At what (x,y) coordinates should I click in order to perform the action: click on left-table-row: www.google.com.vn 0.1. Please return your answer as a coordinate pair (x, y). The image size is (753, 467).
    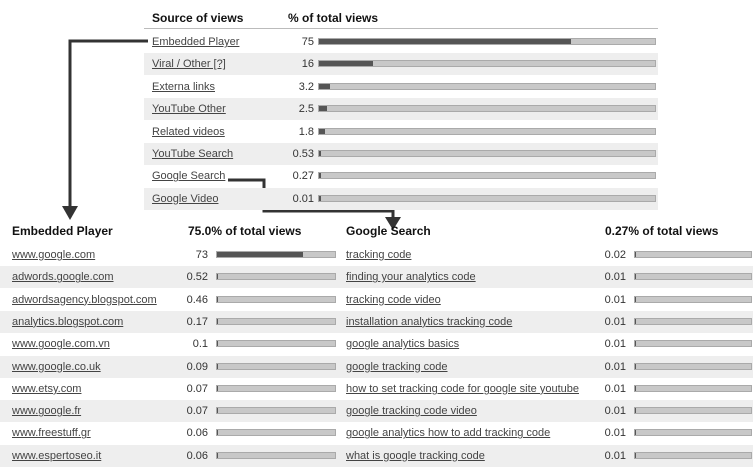
    Looking at the image, I should click on (170, 344).